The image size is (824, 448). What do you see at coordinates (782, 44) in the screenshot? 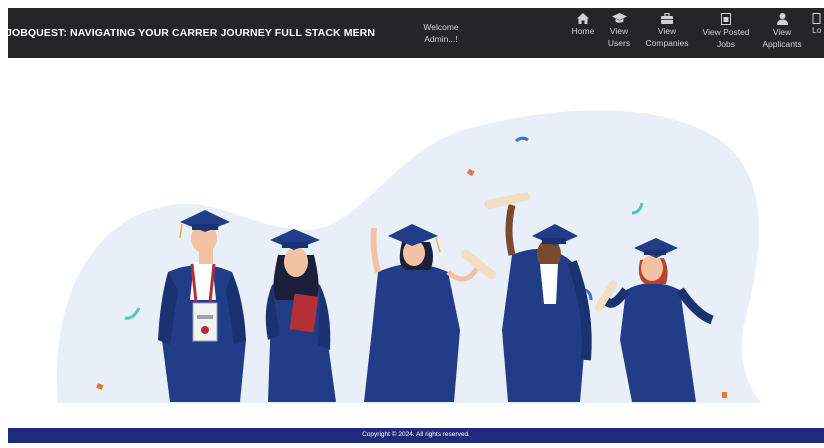
I see `nav-view-applicants-line2: Applicants` at bounding box center [782, 44].